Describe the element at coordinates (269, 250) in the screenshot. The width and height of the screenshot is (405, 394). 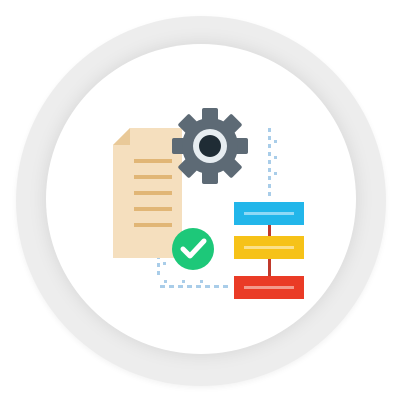
I see `flowchart-icon` at that location.